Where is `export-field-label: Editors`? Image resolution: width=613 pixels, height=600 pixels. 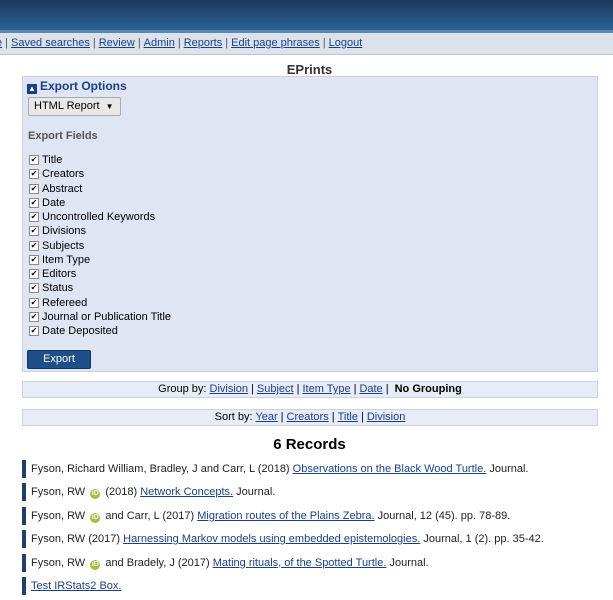
export-field-label: Editors is located at coordinates (59, 274).